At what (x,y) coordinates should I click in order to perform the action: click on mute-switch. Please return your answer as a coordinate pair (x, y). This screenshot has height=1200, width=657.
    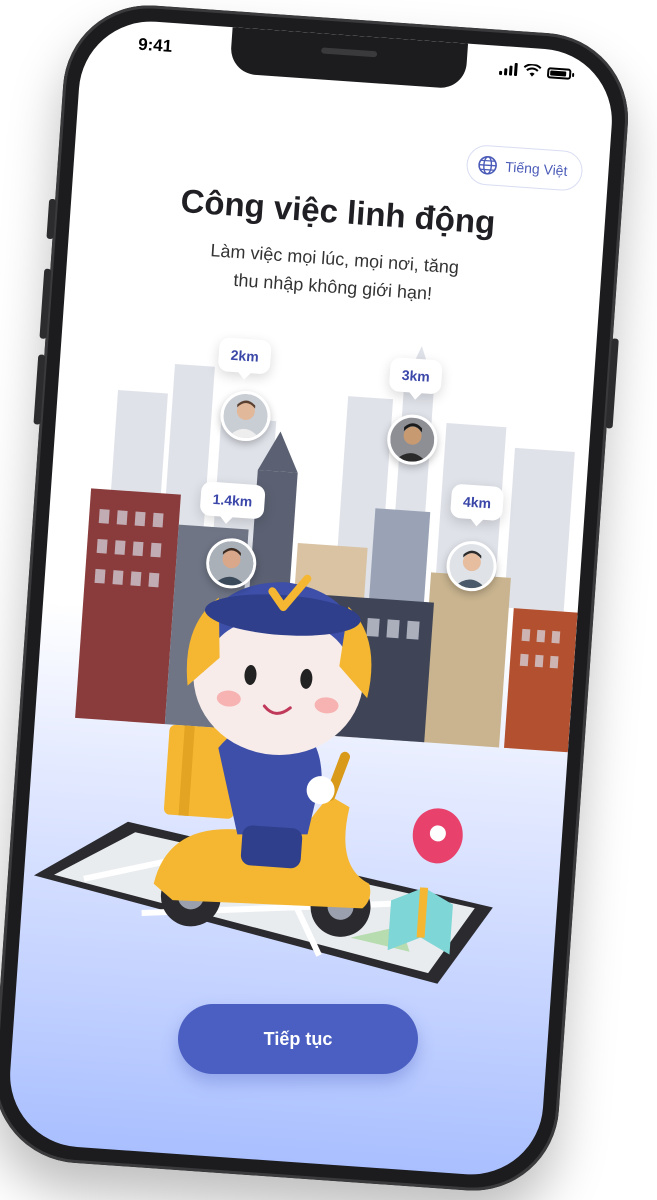
    Looking at the image, I should click on (51, 219).